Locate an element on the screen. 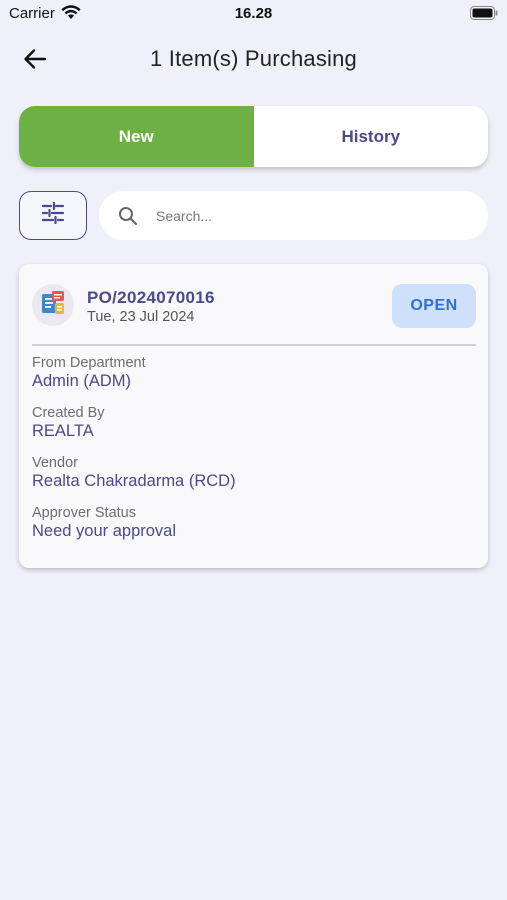 This screenshot has width=507, height=900. avatar is located at coordinates (53, 305).